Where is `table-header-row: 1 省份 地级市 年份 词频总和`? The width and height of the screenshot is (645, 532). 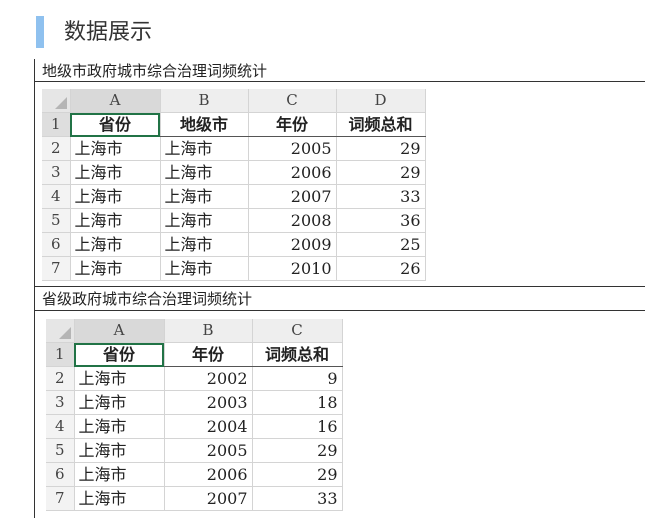 table-header-row: 1 省份 地级市 年份 词频总和 is located at coordinates (234, 124).